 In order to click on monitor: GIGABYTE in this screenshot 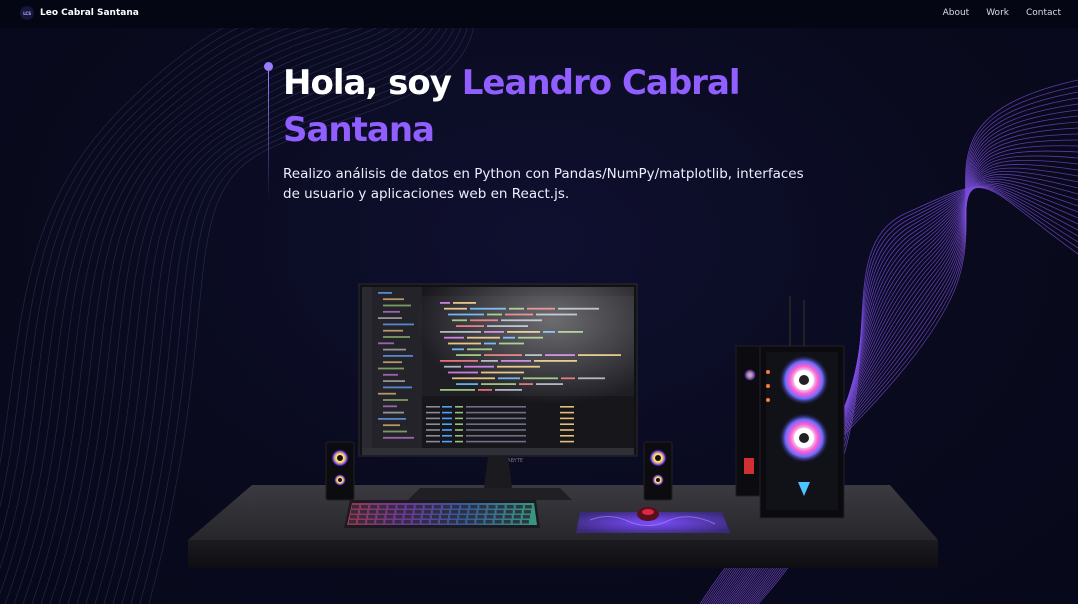, I will do `click(498, 391)`.